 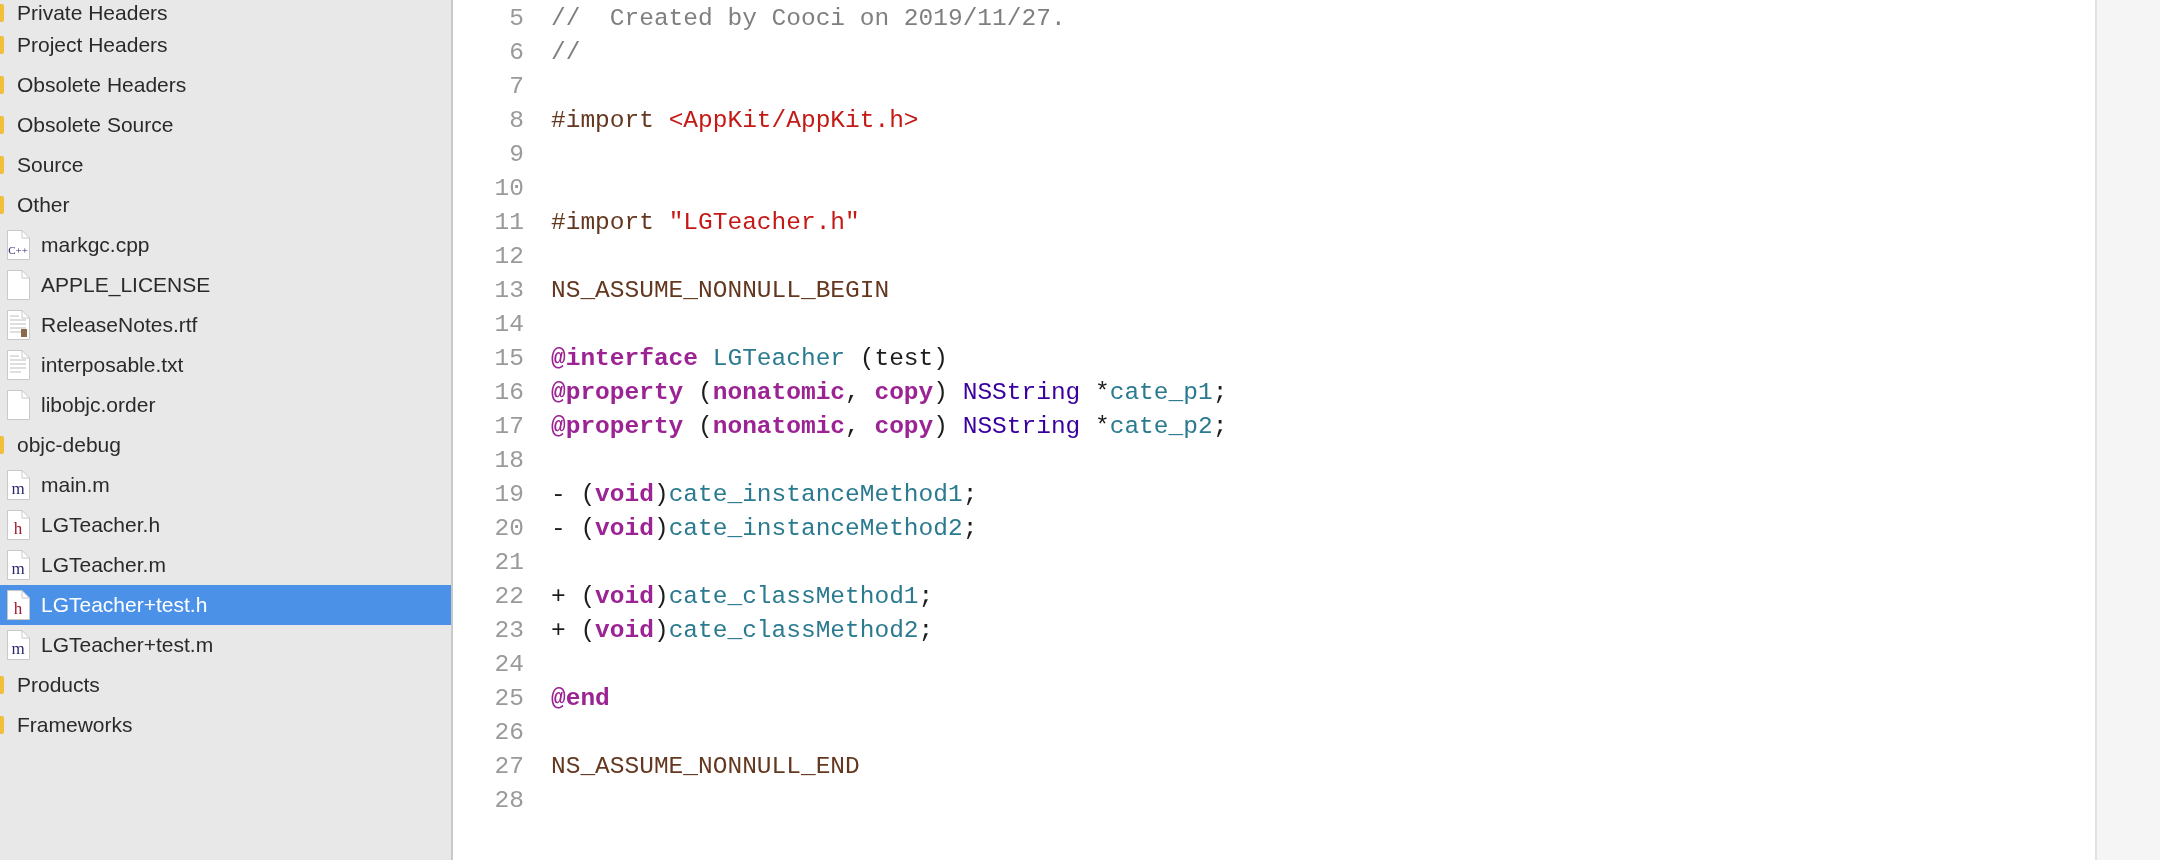 I want to click on navigator-row: libobjc.order, so click(x=225, y=405).